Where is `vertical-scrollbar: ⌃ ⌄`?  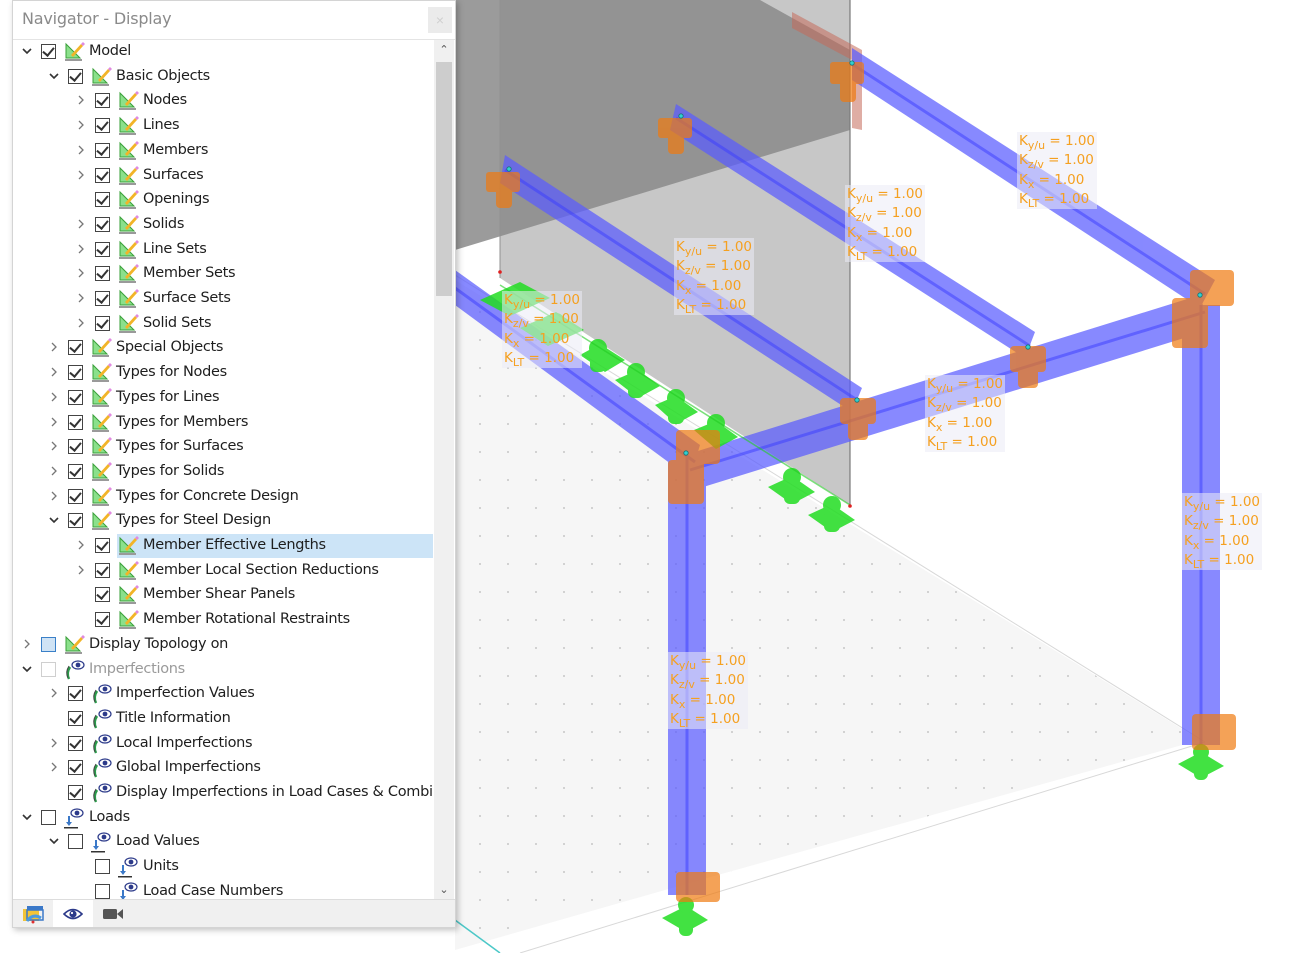
vertical-scrollbar: ⌃ ⌄ is located at coordinates (444, 470).